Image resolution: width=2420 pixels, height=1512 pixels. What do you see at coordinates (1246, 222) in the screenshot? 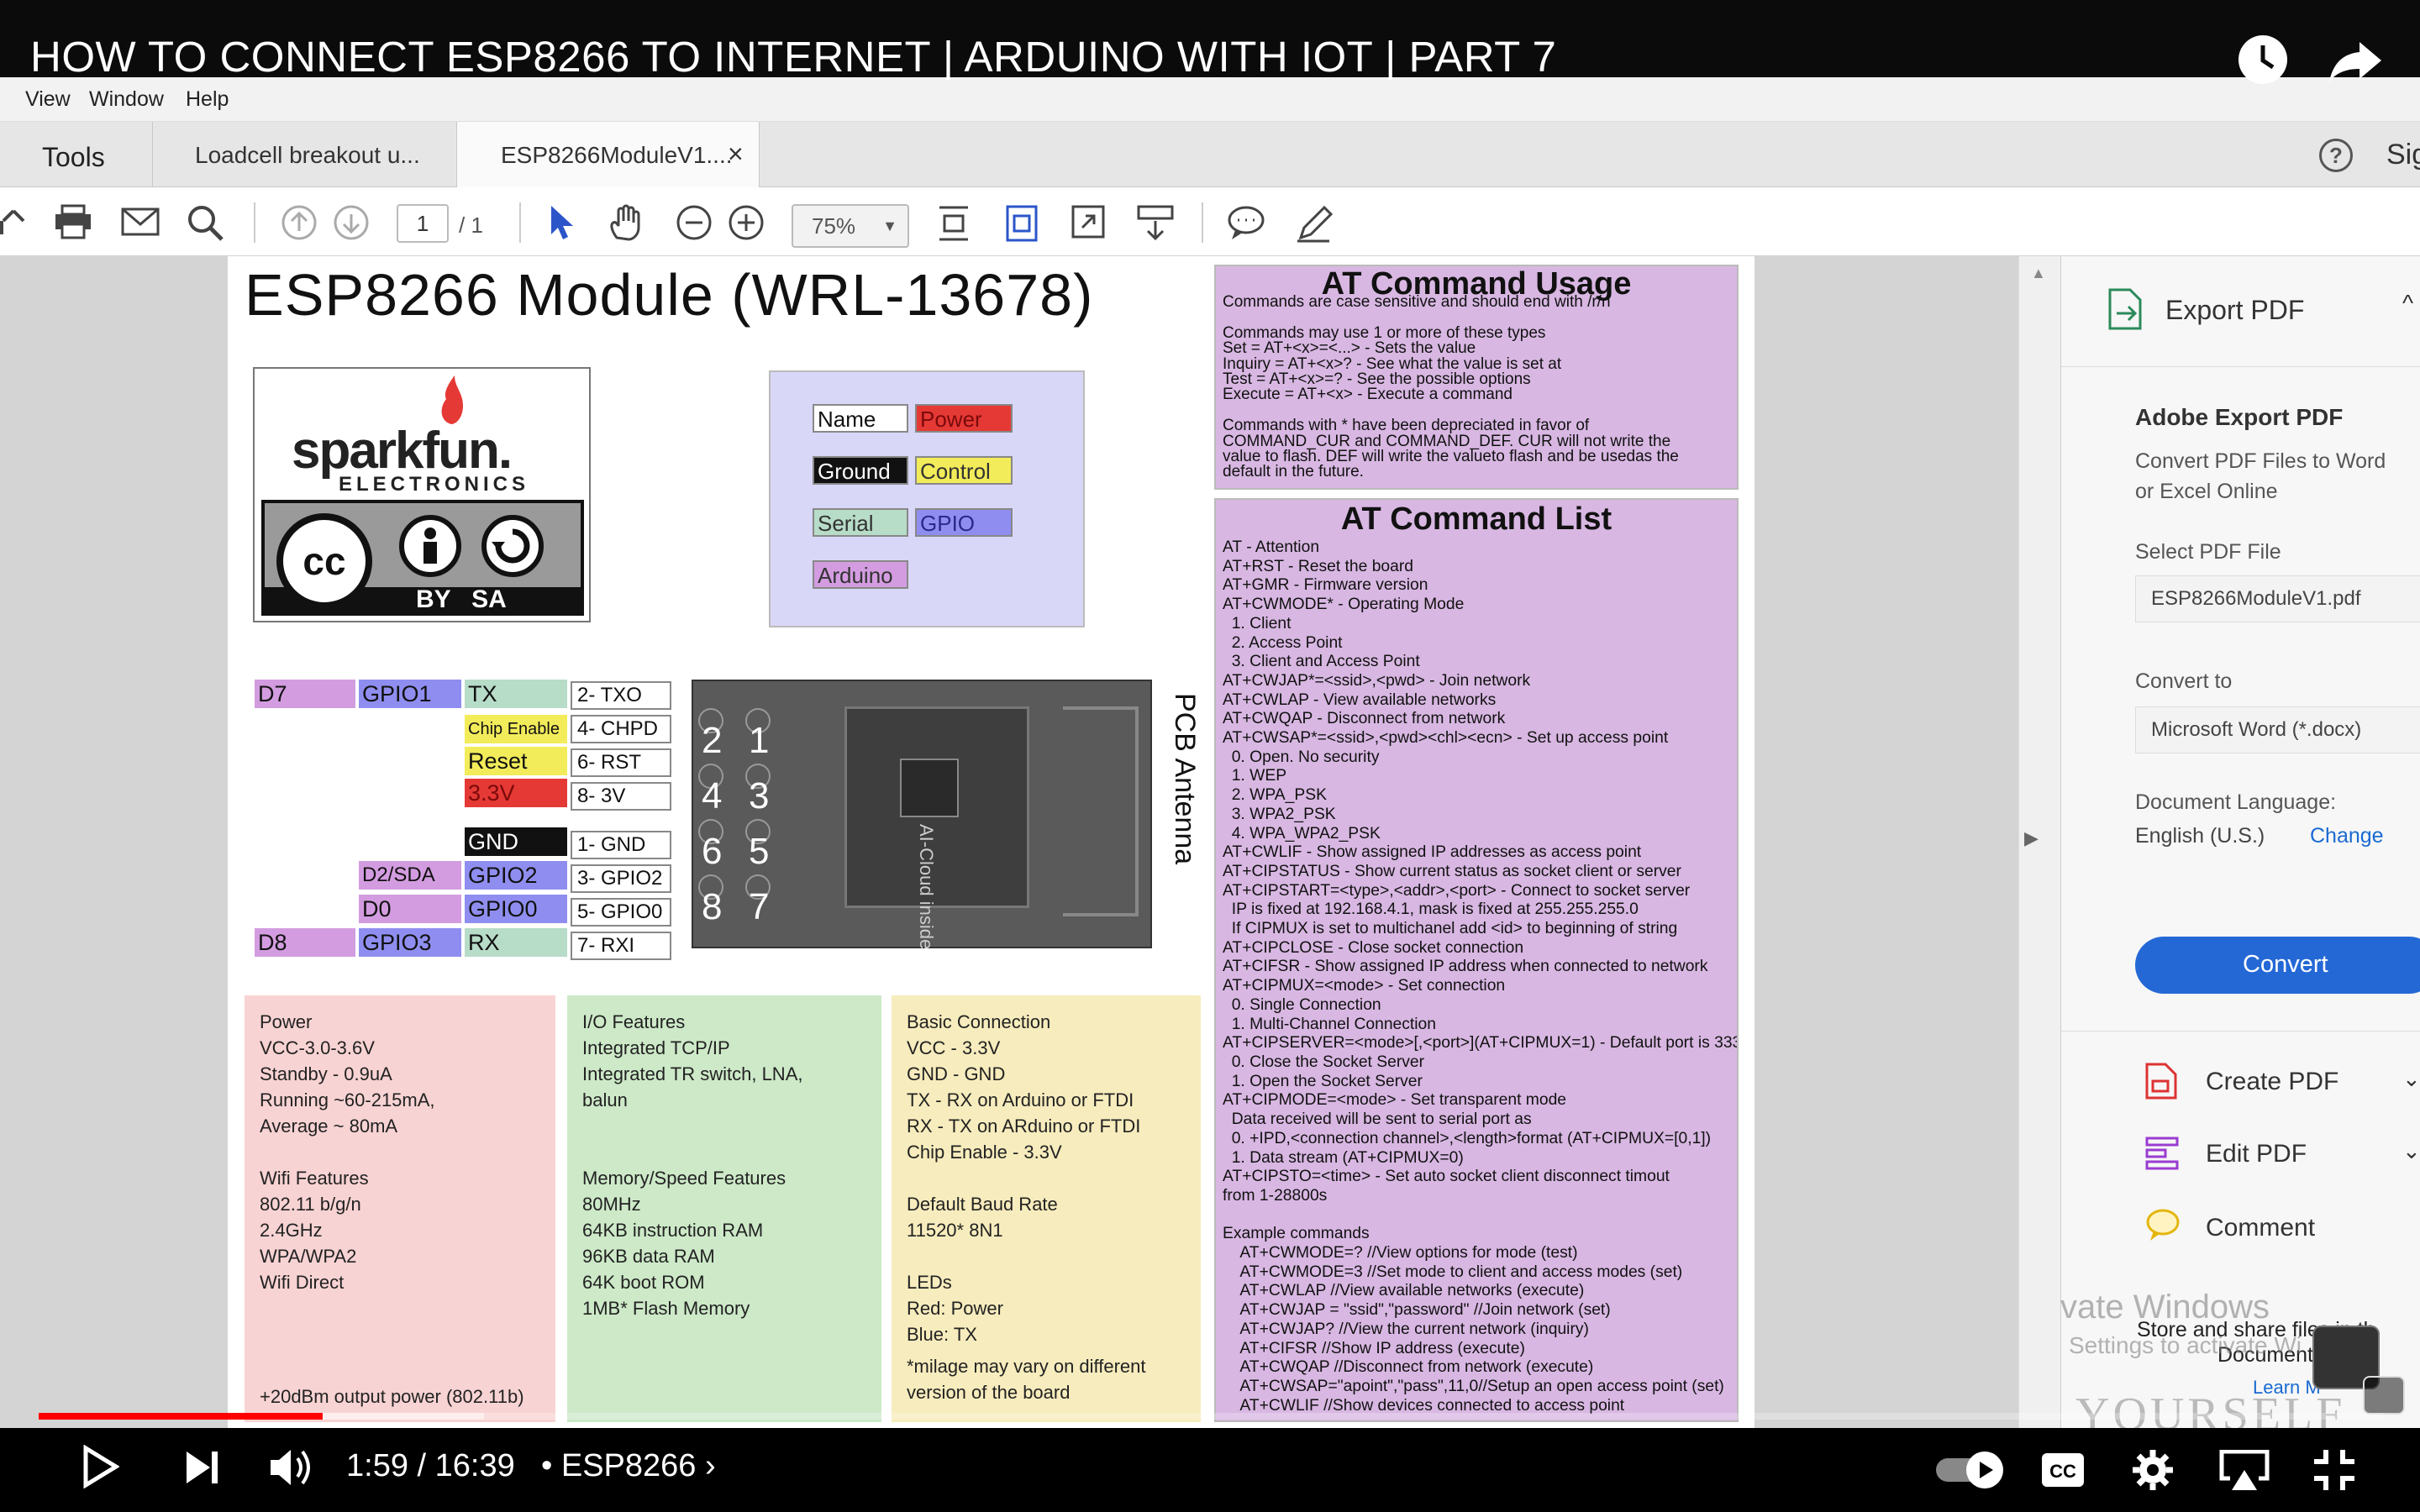
I see `comment-icon` at bounding box center [1246, 222].